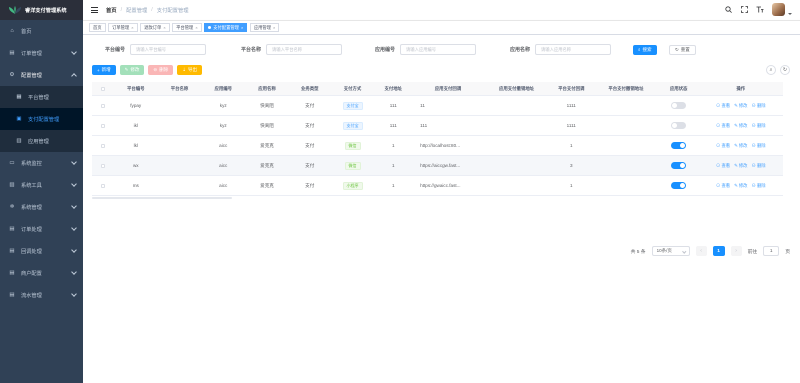 This screenshot has height=383, width=800. Describe the element at coordinates (155, 27) in the screenshot. I see `tag-refund: 退款订单 ×` at that location.